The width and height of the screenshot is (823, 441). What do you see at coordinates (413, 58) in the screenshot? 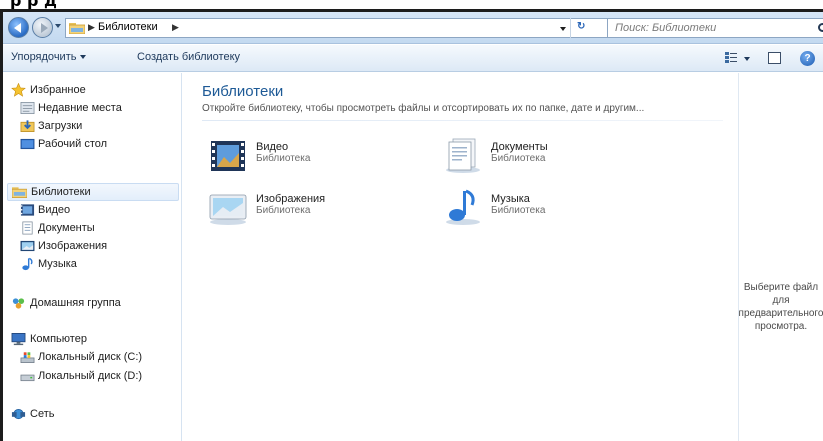
I see `command-bar: Упорядочить Создать библиотеку ?` at bounding box center [413, 58].